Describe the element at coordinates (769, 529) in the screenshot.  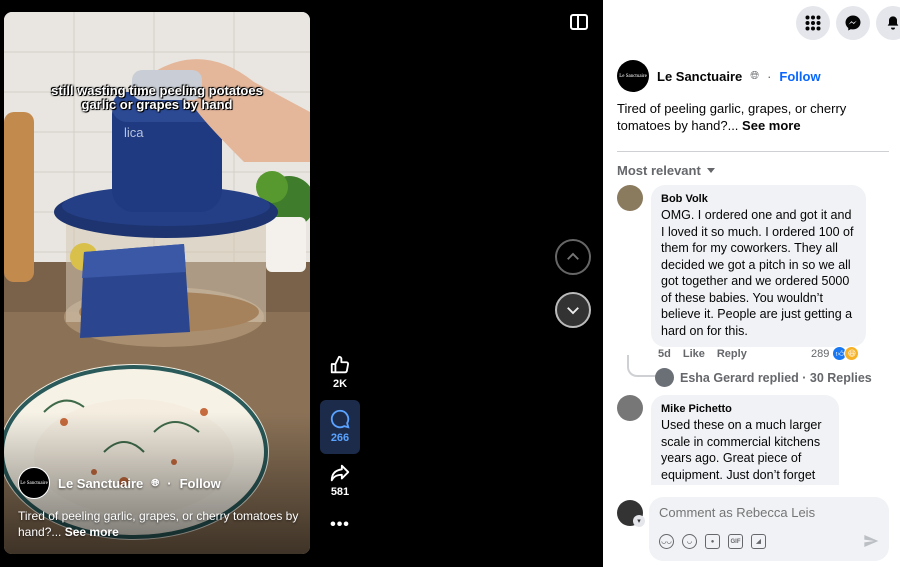
I see `comment-input-box: ◡◡ ◡ ● GIF ◢` at that location.